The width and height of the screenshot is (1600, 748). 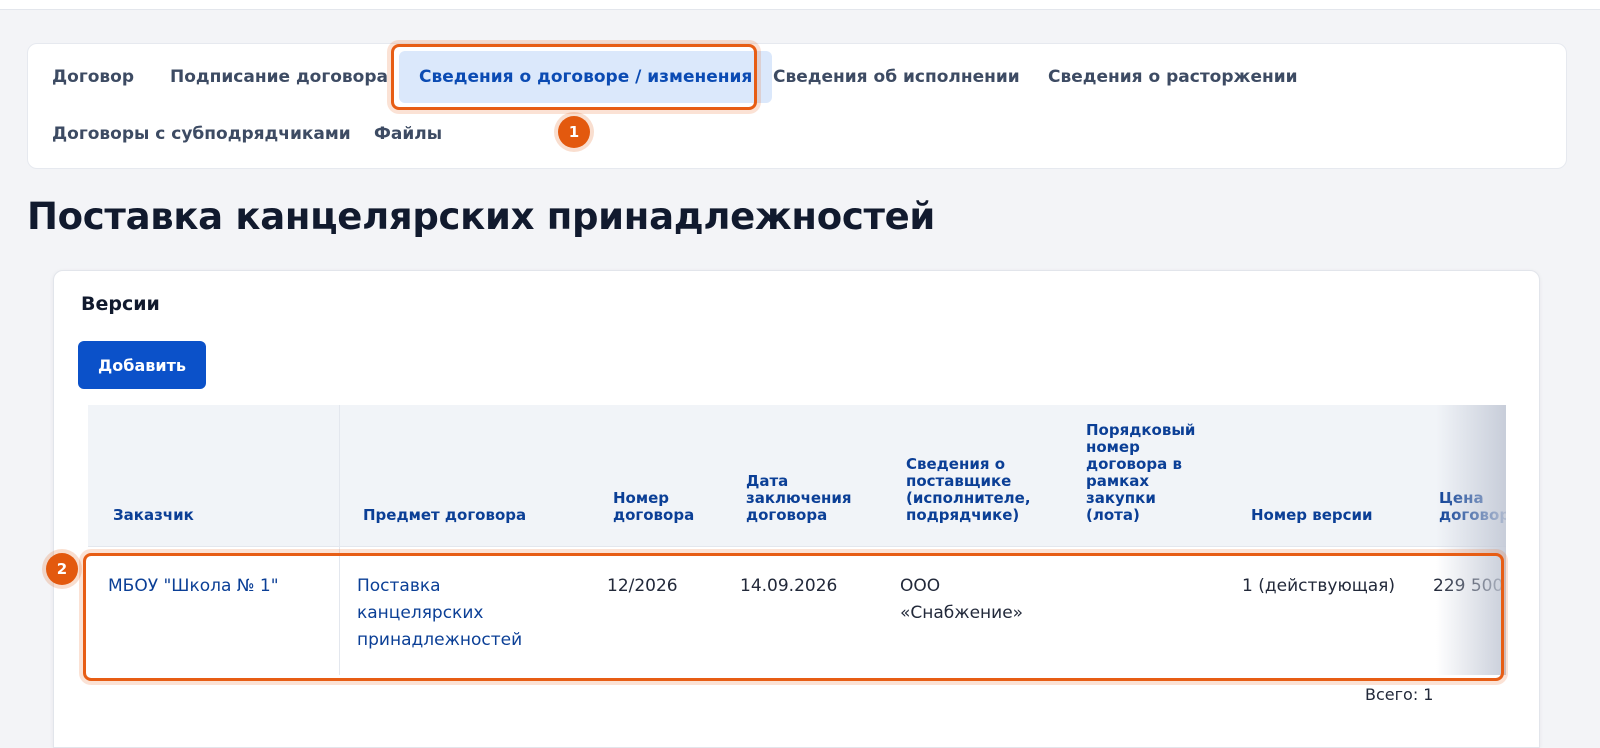 What do you see at coordinates (1319, 586) in the screenshot?
I see `cell-version-number: 1 (действующая)` at bounding box center [1319, 586].